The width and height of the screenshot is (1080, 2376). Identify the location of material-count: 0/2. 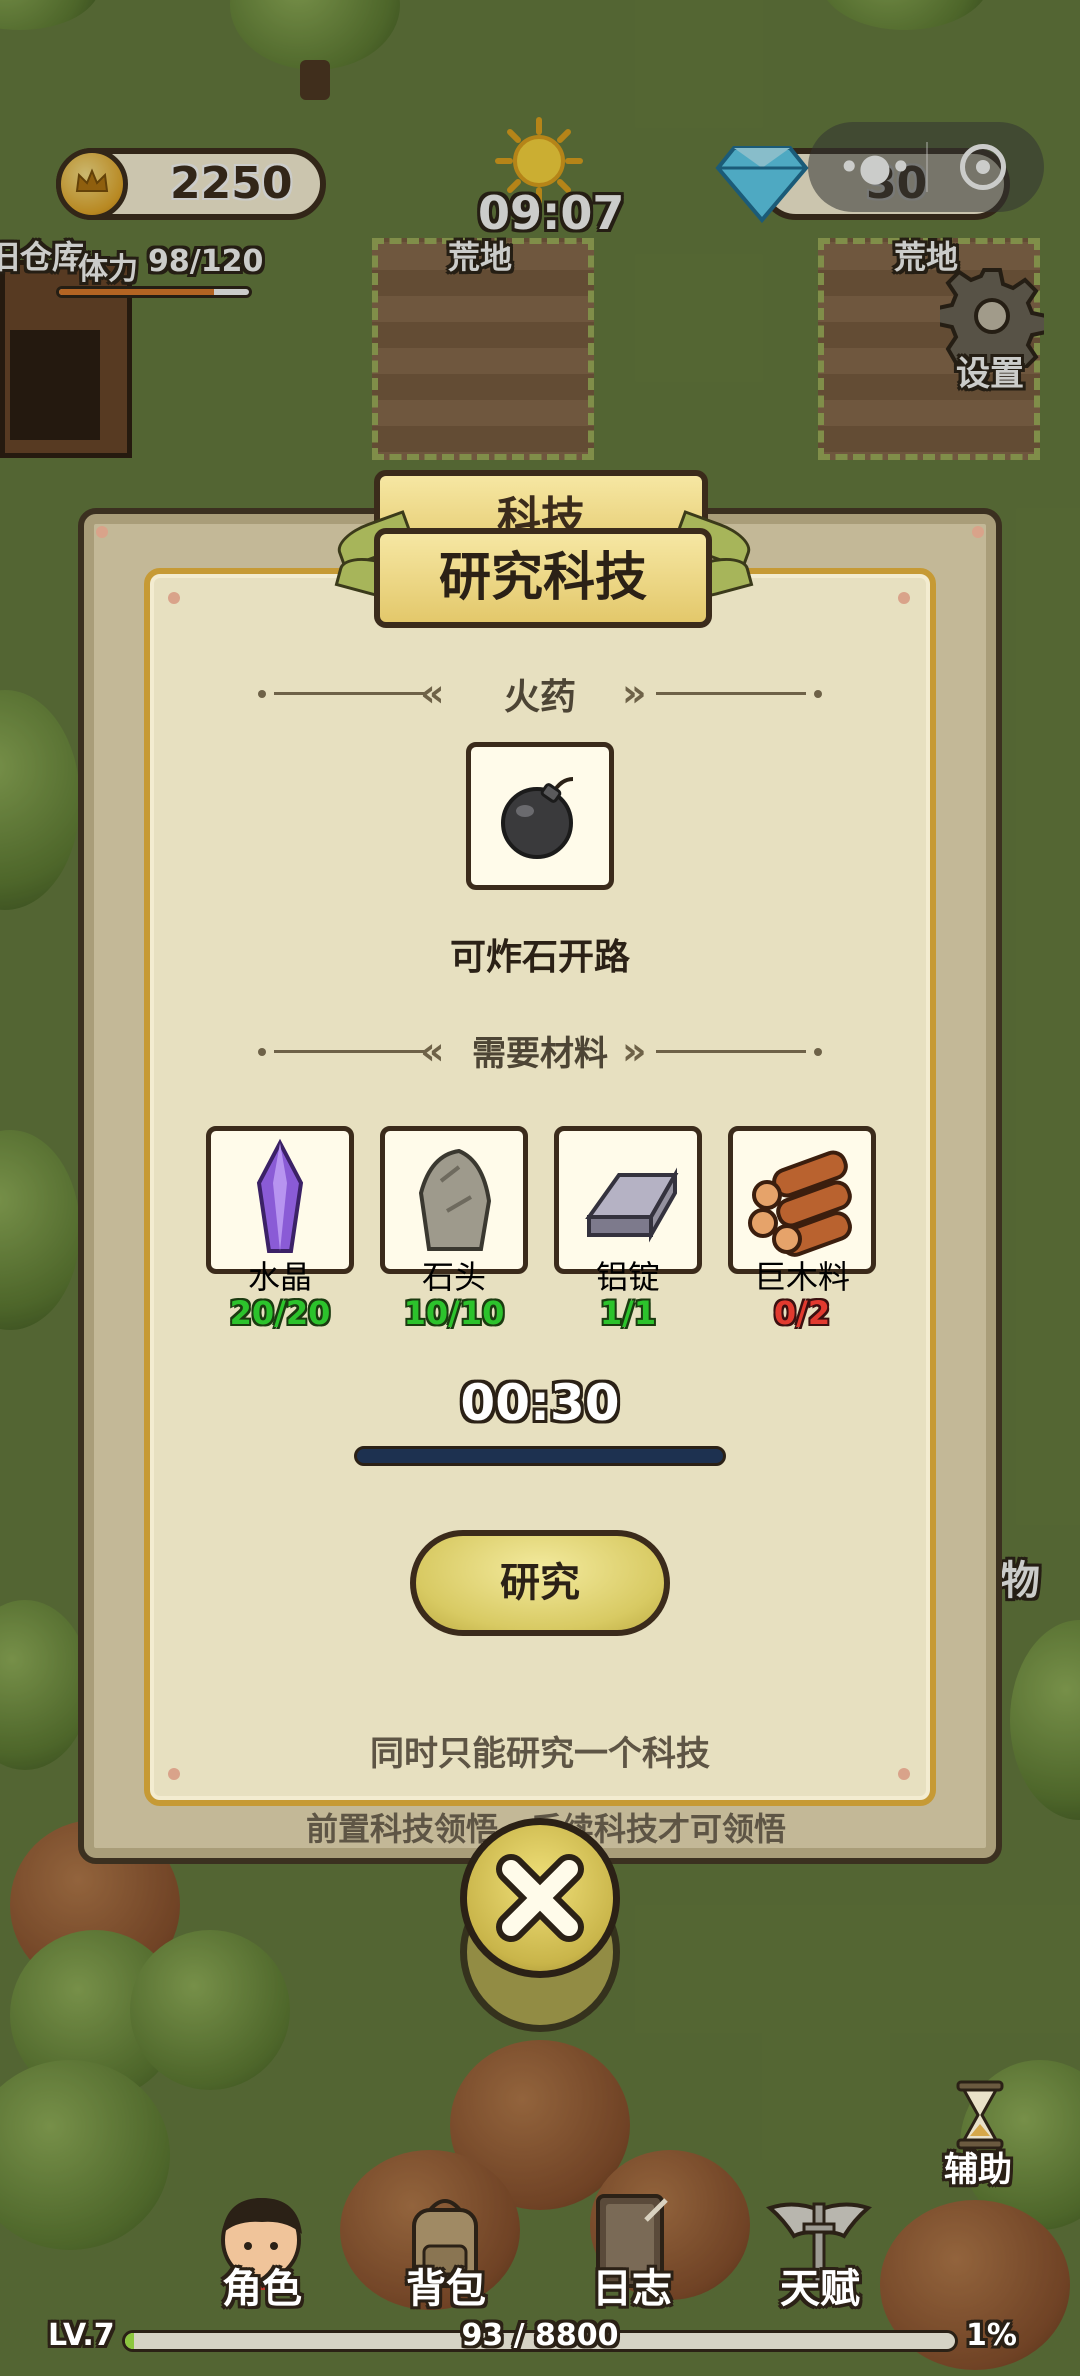
(802, 1313).